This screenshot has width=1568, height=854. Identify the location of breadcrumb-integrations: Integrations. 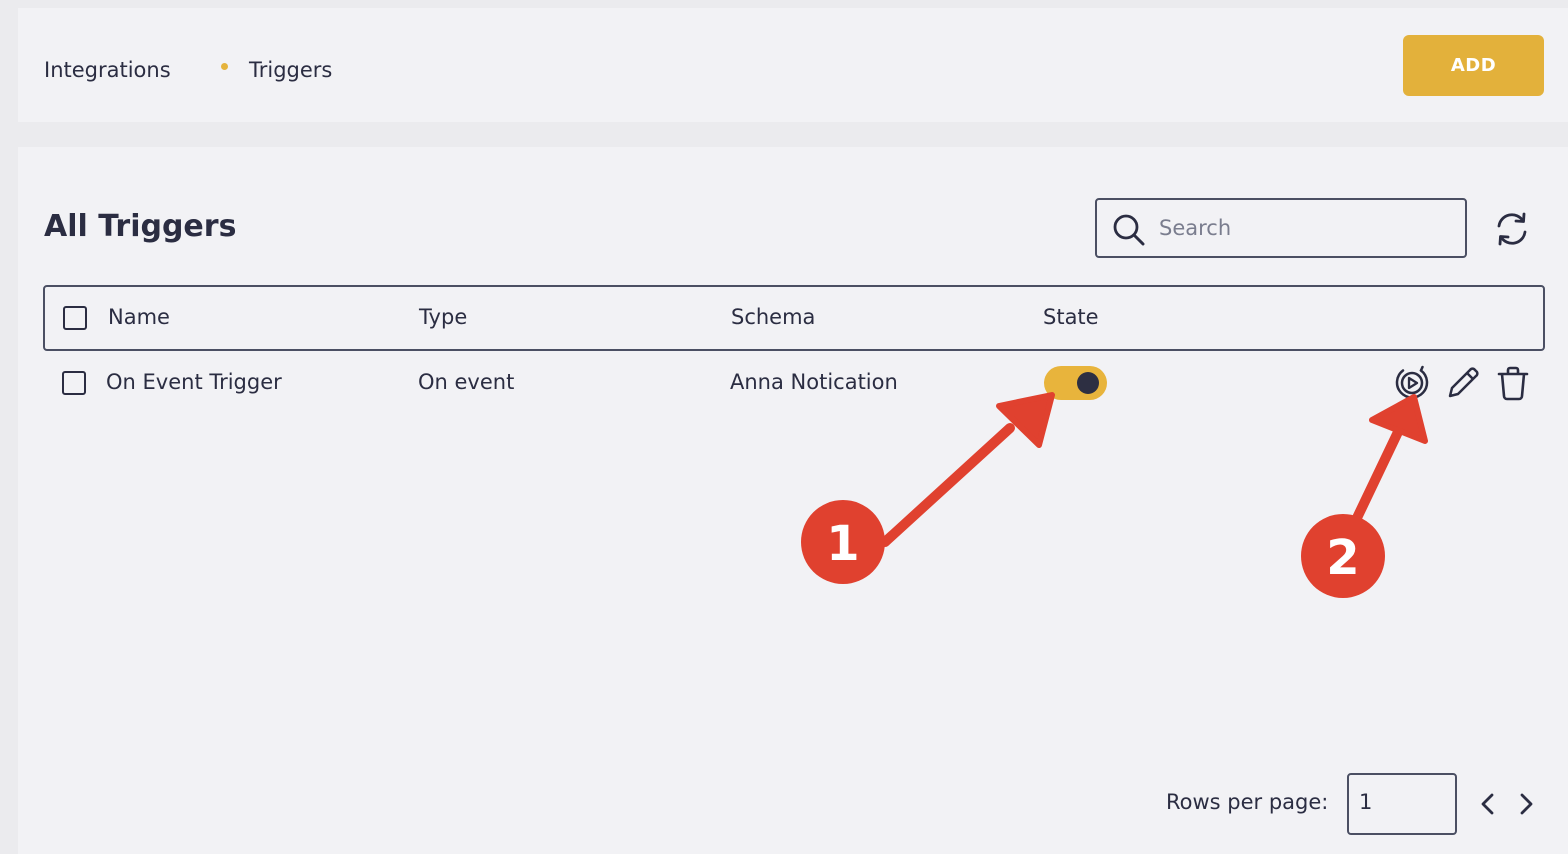
(107, 70).